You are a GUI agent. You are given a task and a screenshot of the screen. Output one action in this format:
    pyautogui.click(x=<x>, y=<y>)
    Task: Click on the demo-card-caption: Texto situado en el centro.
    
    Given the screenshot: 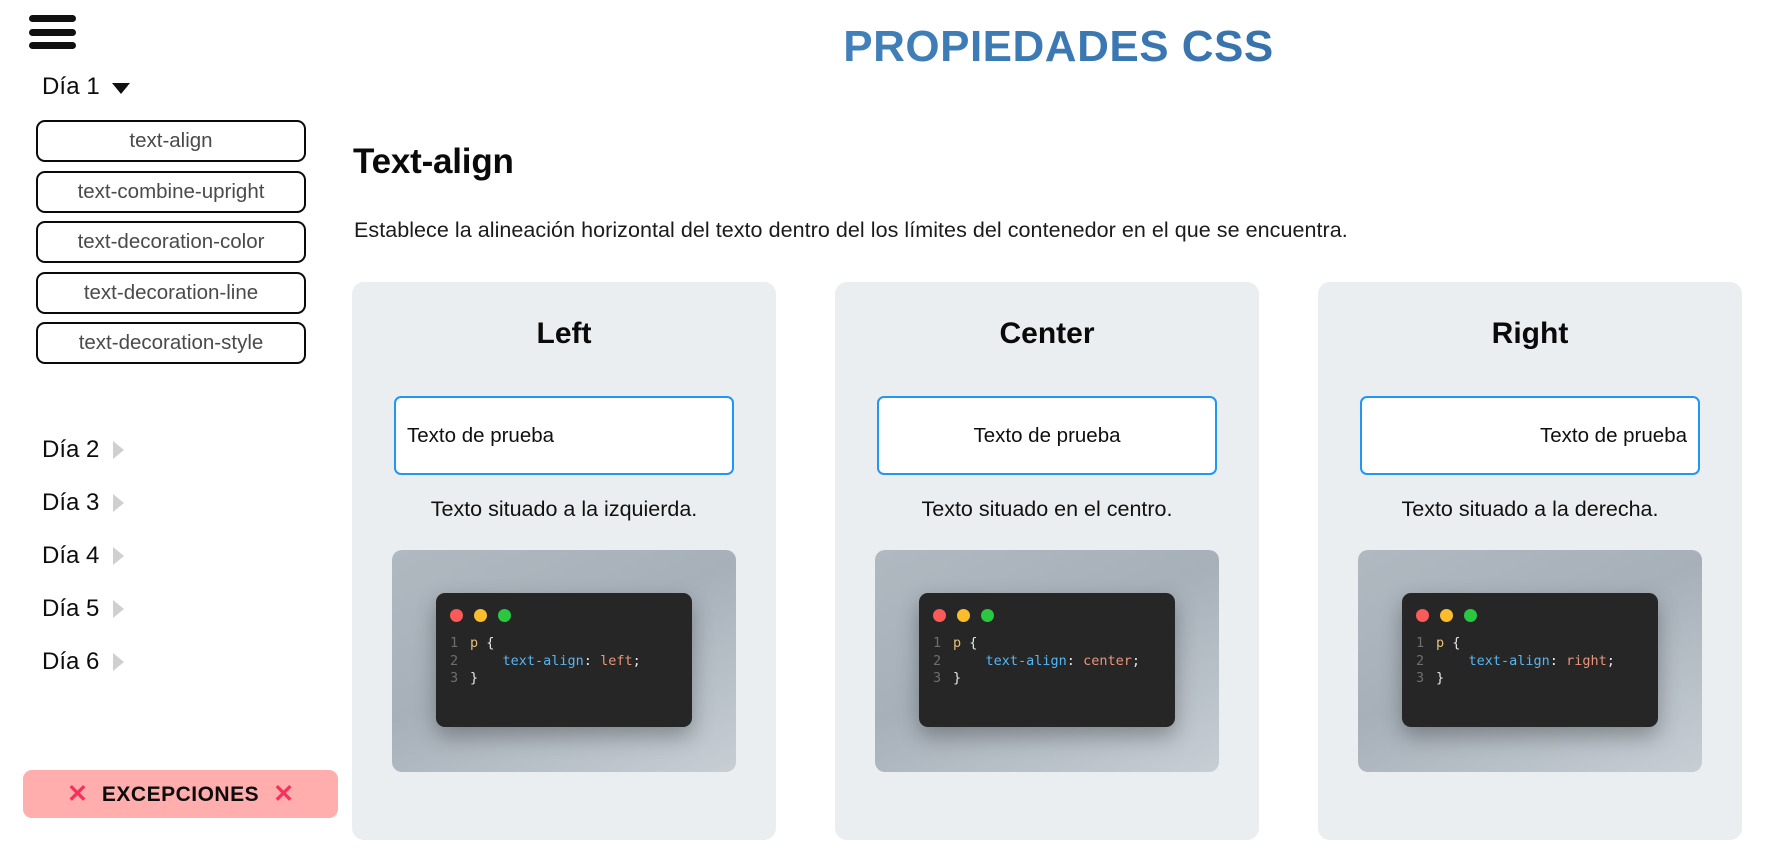 What is the action you would take?
    pyautogui.click(x=1047, y=509)
    